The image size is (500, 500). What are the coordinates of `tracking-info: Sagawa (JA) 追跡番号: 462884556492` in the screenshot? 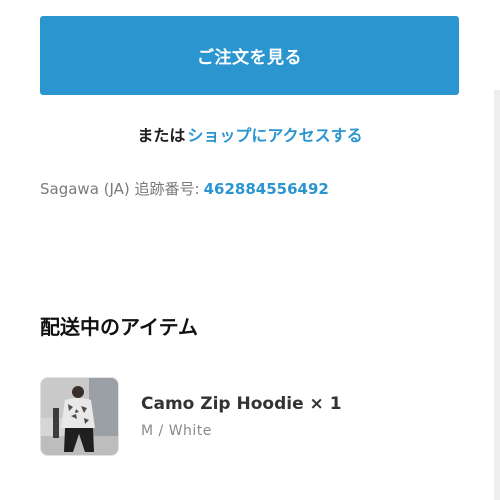 It's located at (184, 188).